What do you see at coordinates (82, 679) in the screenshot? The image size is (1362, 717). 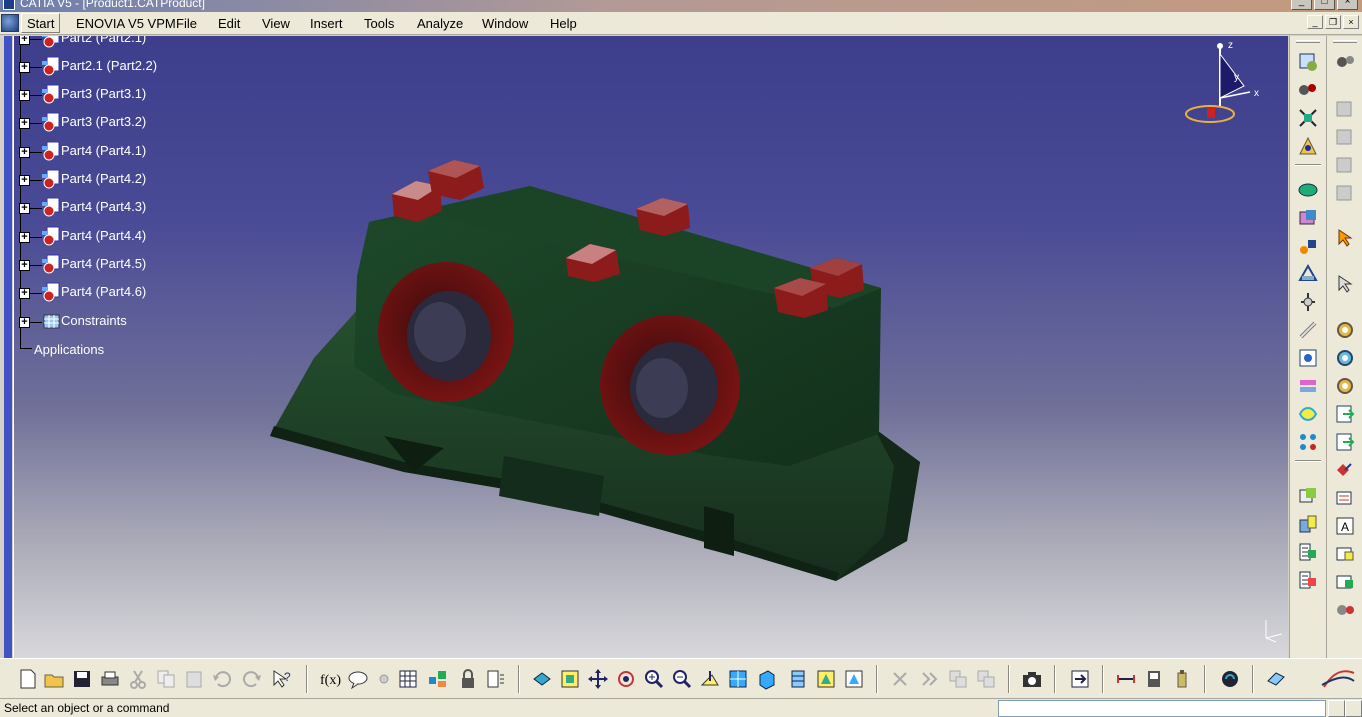 I see `save-icon` at bounding box center [82, 679].